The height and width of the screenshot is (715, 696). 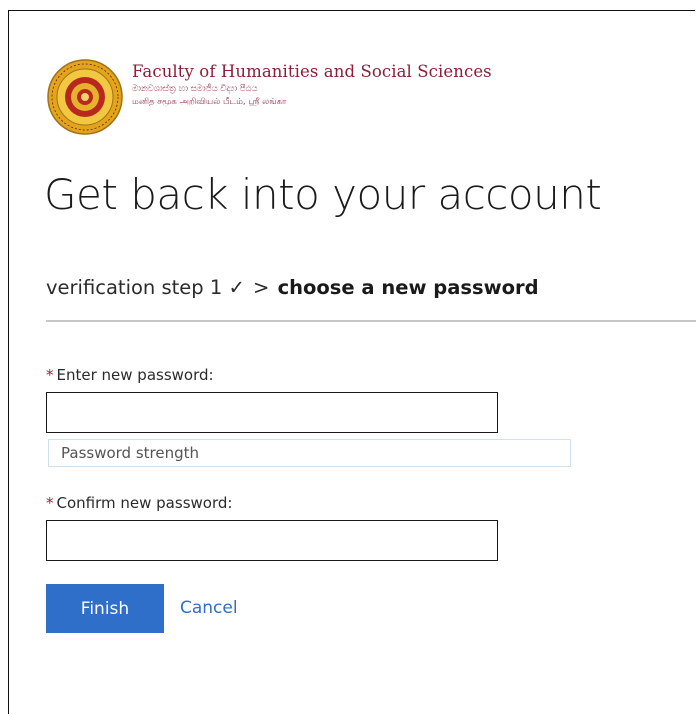 I want to click on new-password-label: * Enter new password:, so click(x=130, y=375).